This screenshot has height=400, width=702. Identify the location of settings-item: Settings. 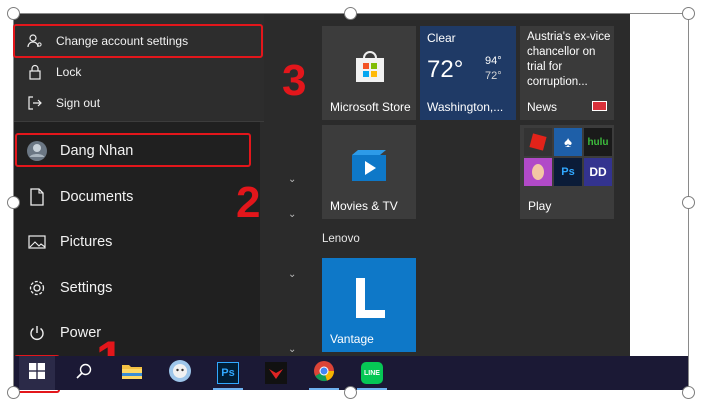
(63, 288).